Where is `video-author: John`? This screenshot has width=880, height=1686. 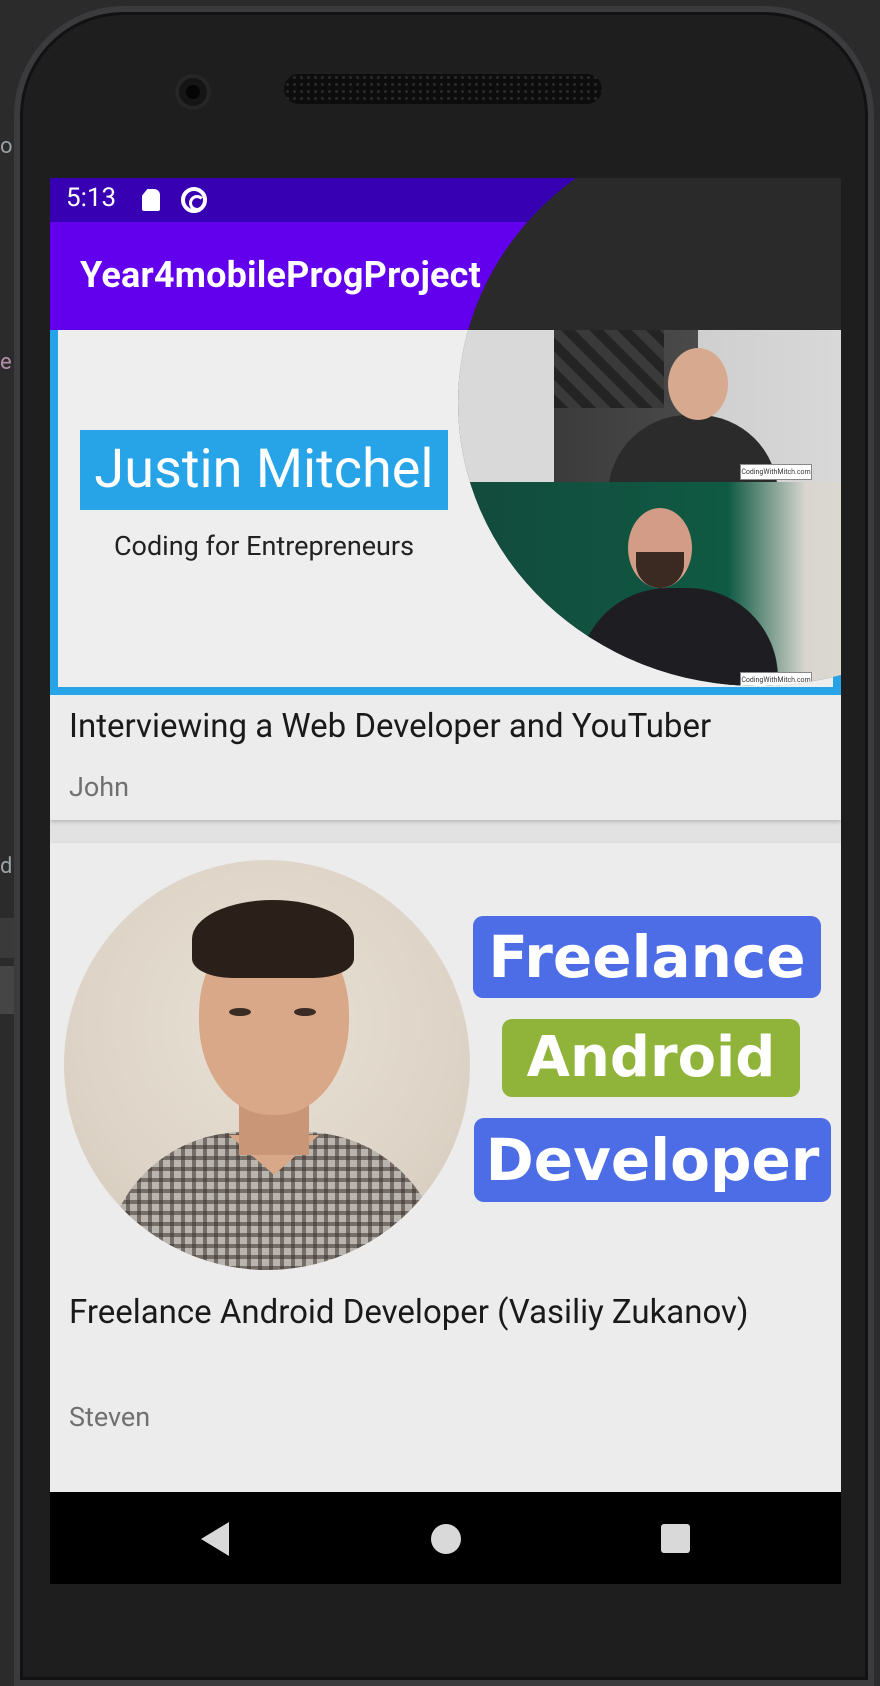
video-author: John is located at coordinates (99, 787).